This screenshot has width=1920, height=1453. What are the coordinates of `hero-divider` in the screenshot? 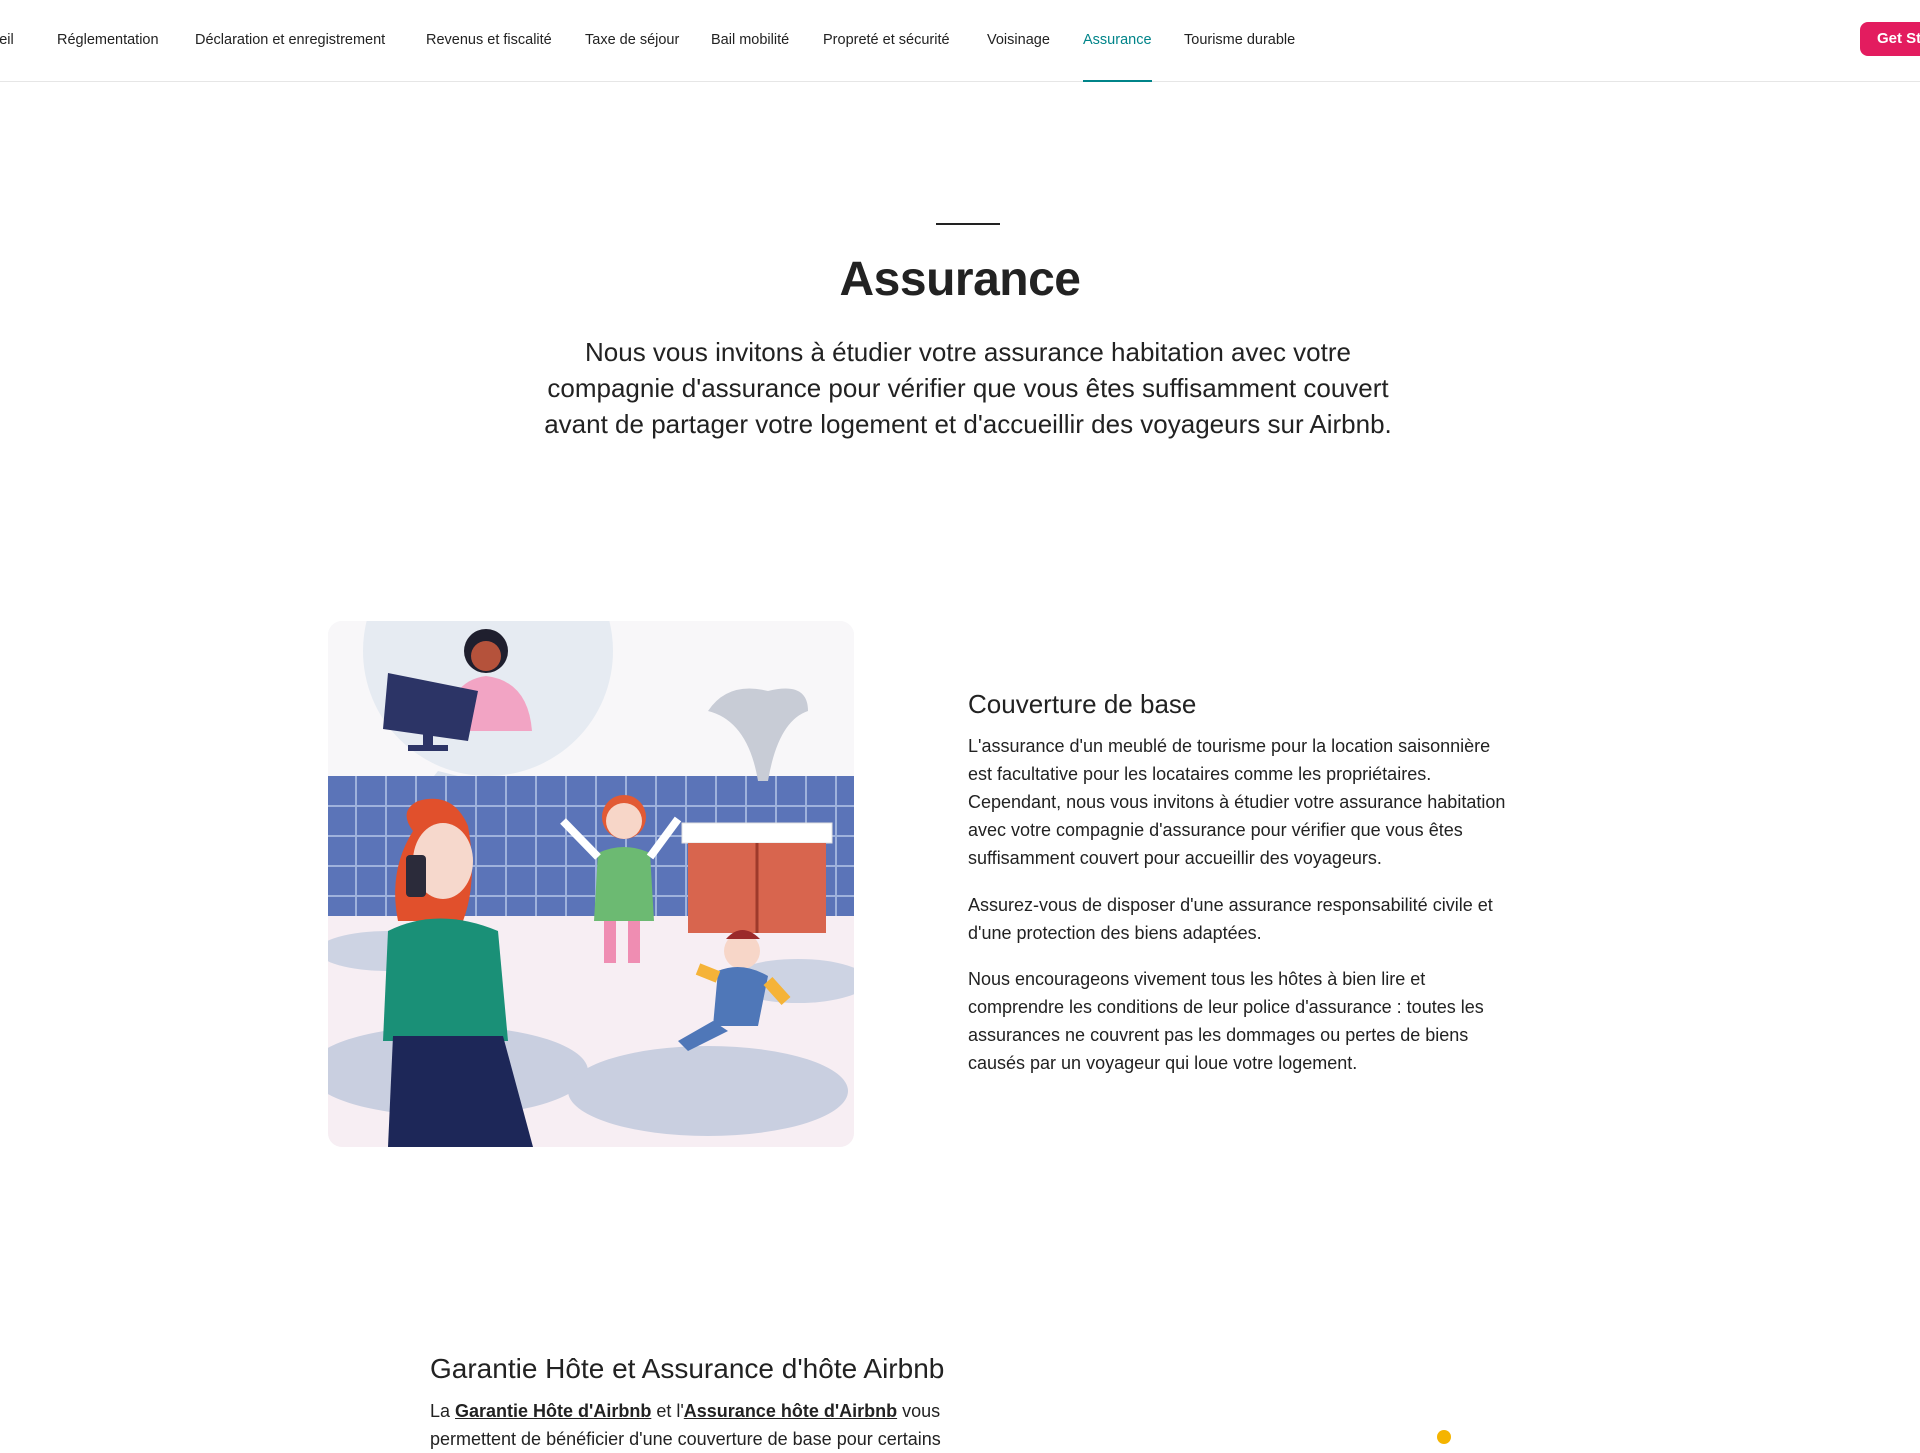 It's located at (968, 224).